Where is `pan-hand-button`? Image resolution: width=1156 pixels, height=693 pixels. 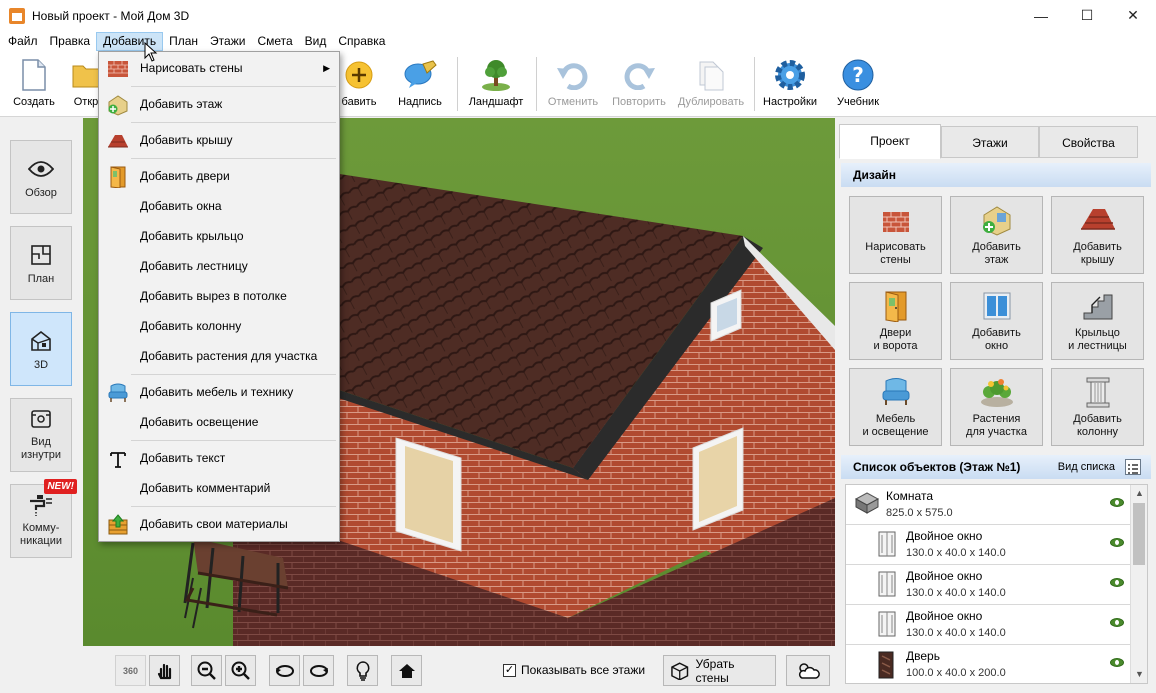 pan-hand-button is located at coordinates (164, 670).